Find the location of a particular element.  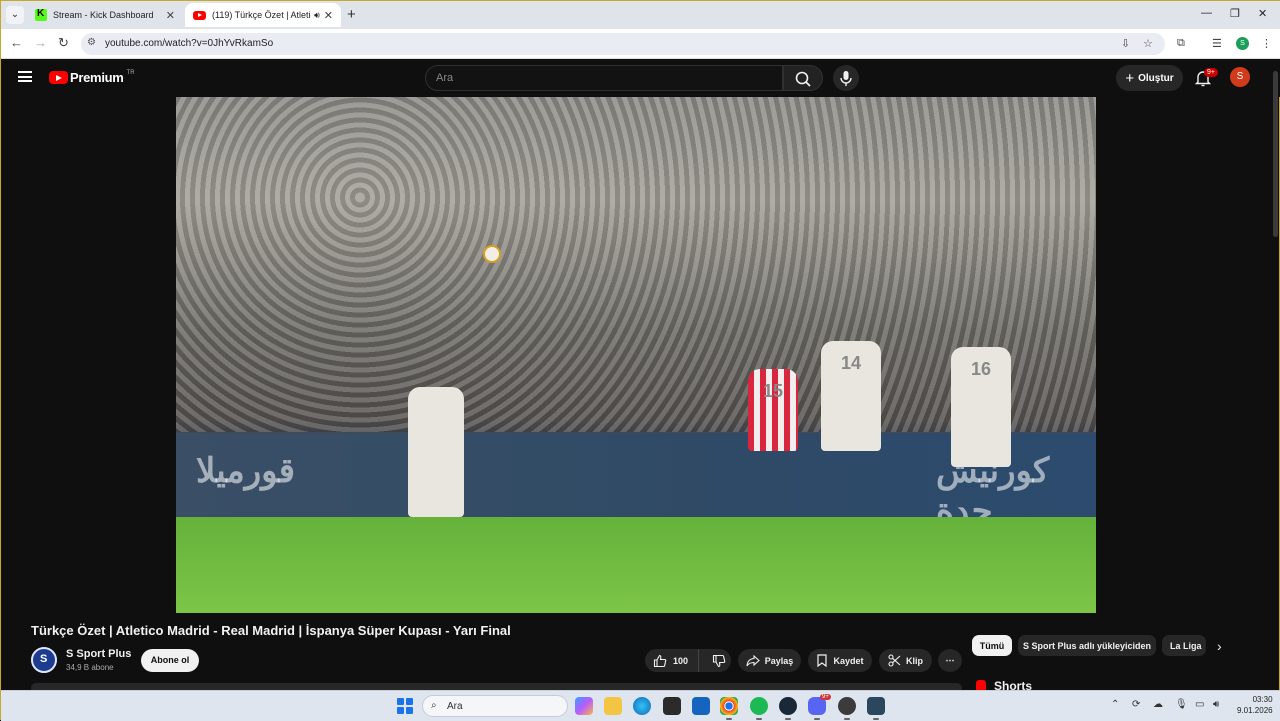

microphone-tray-icon: 🎙︎ is located at coordinates (1181, 704).